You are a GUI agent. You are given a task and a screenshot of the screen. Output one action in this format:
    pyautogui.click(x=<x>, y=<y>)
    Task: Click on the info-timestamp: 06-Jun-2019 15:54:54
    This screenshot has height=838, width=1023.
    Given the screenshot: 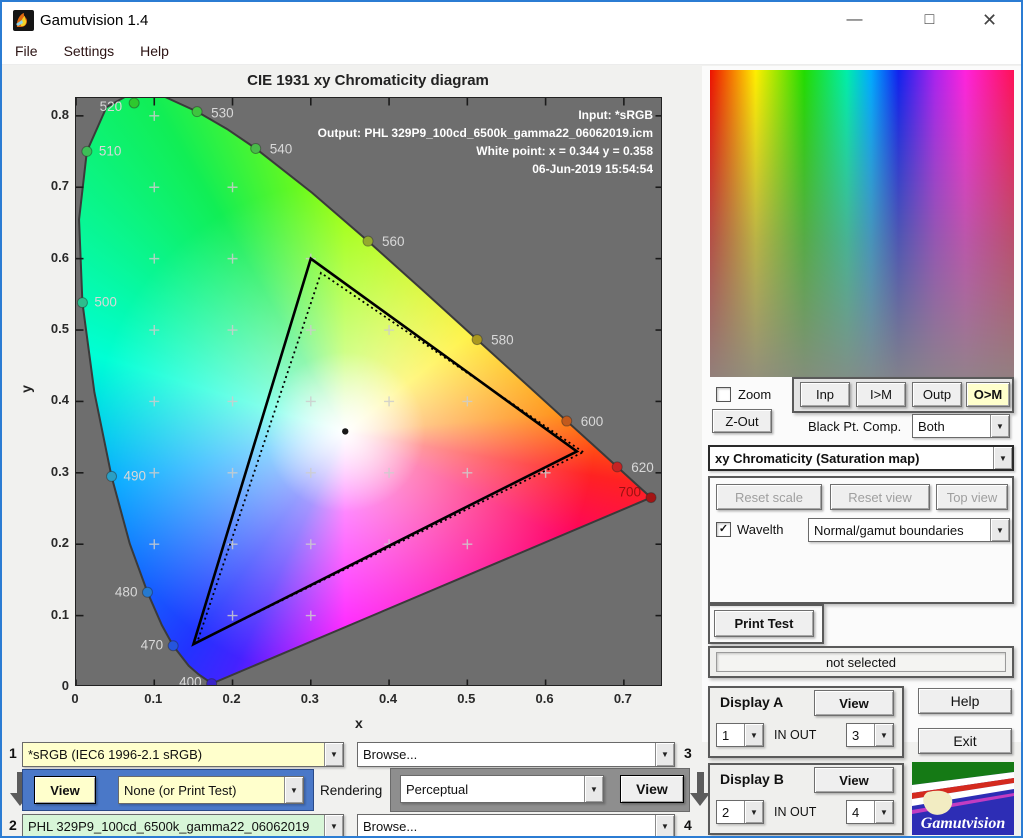 What is the action you would take?
    pyautogui.click(x=592, y=169)
    